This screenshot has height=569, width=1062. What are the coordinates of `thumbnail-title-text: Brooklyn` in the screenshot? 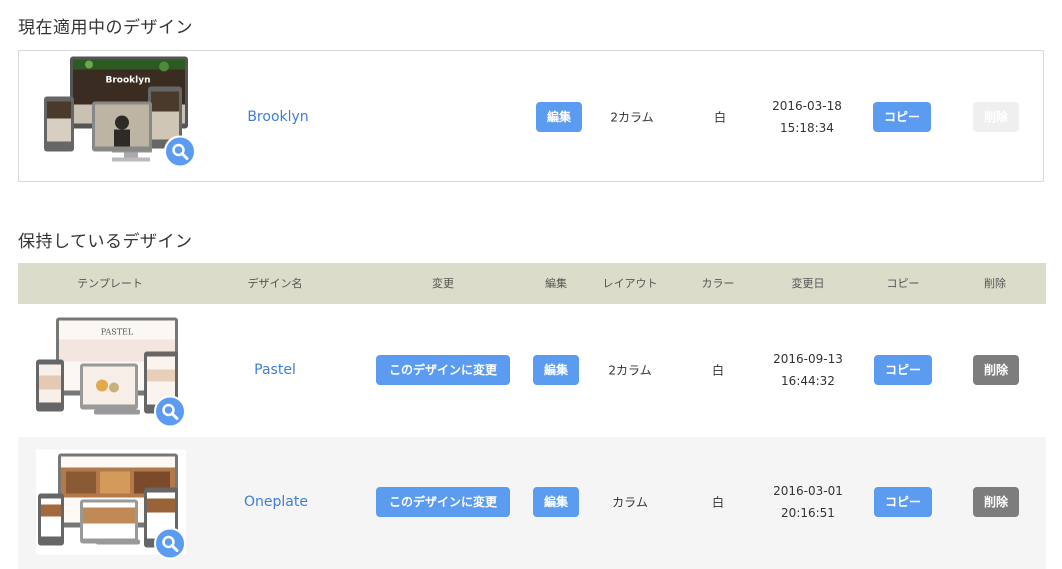 It's located at (127, 81).